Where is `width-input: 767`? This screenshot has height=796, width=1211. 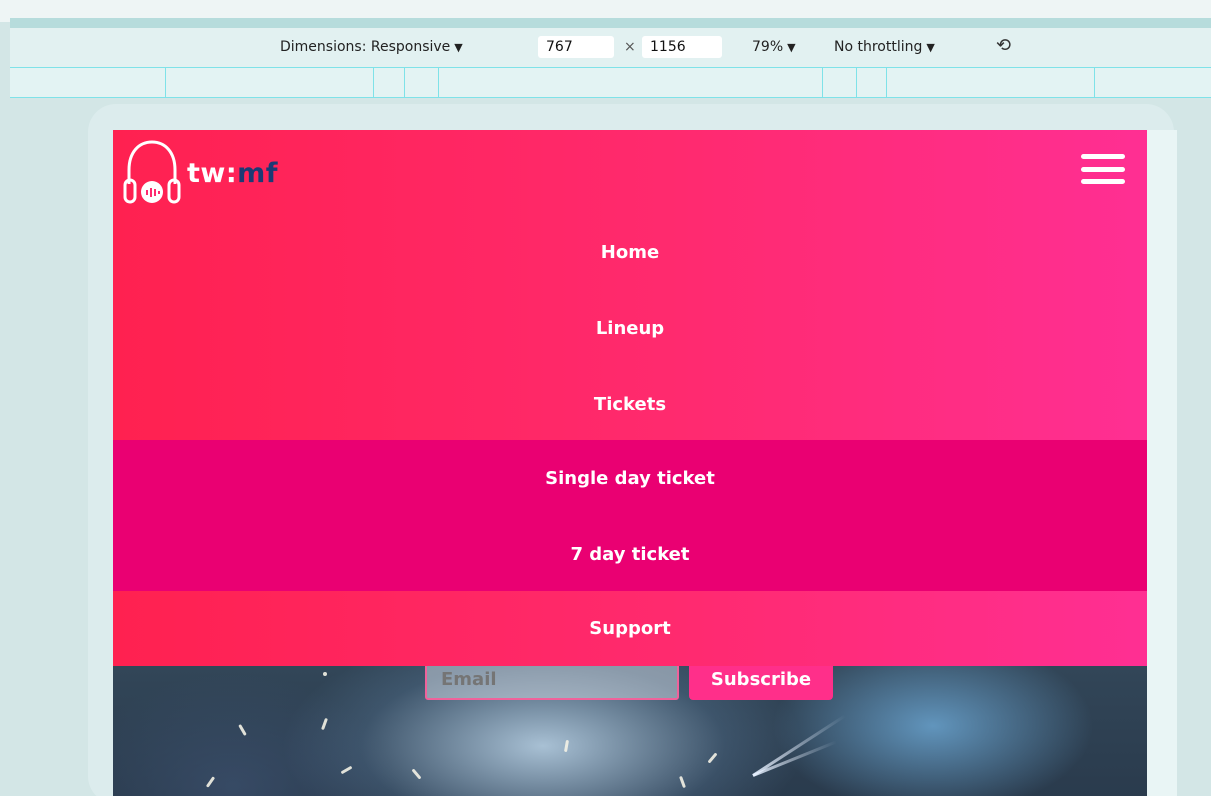
width-input: 767 is located at coordinates (576, 47).